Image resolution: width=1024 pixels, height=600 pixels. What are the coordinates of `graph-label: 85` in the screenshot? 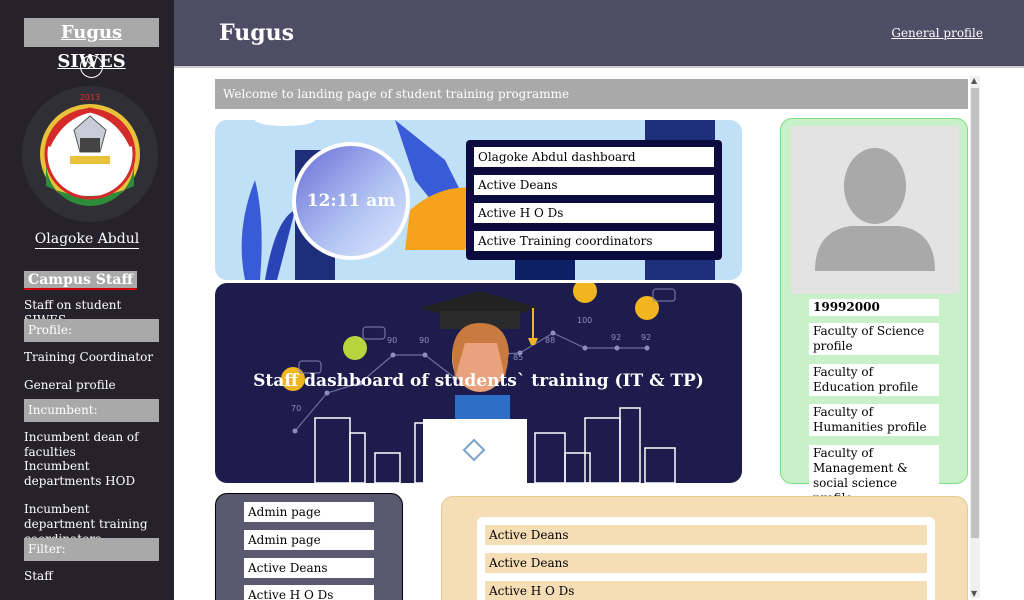 It's located at (518, 357).